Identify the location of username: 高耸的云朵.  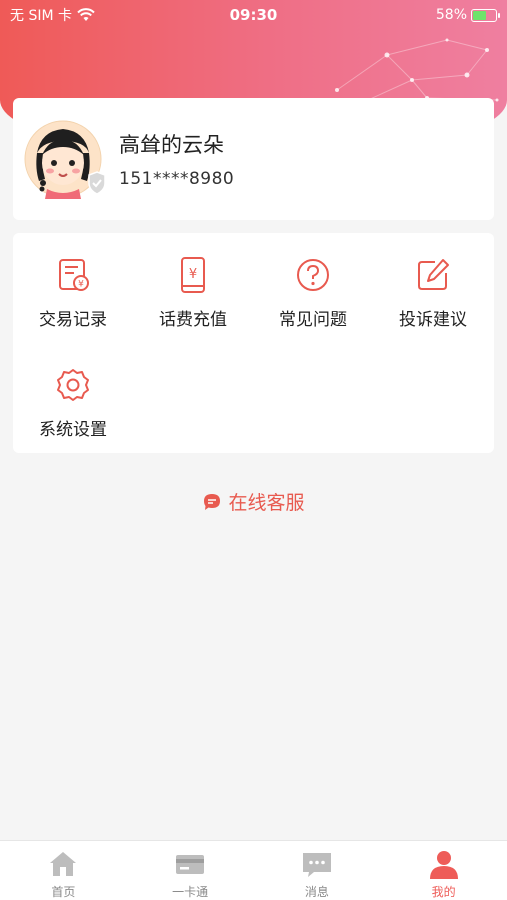
(171, 145).